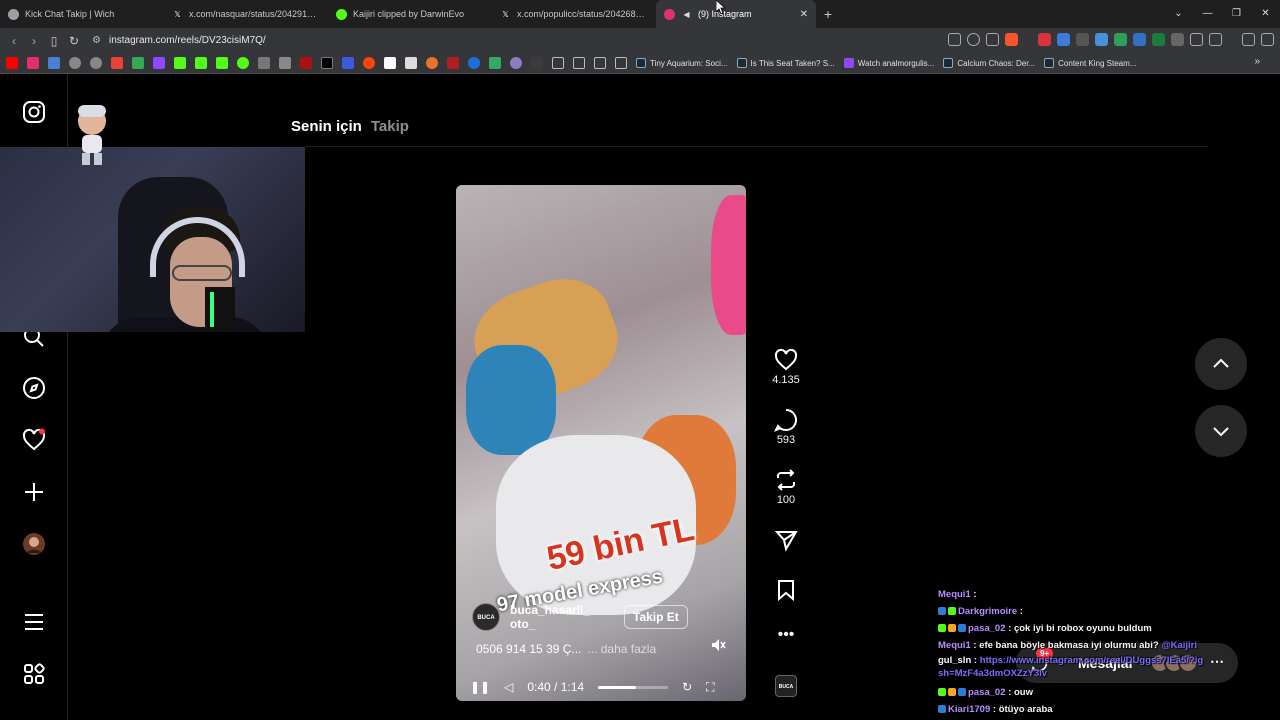 Image resolution: width=1280 pixels, height=720 pixels. What do you see at coordinates (138, 63) in the screenshot?
I see `drive-icon` at bounding box center [138, 63].